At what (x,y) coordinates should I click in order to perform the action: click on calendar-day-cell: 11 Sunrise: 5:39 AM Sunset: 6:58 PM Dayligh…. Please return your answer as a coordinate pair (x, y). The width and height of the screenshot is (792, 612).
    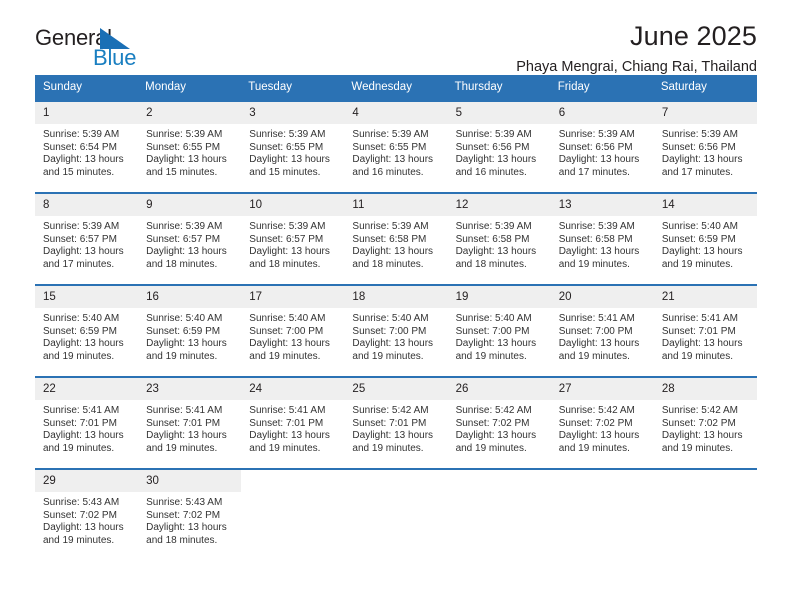
    Looking at the image, I should click on (396, 238).